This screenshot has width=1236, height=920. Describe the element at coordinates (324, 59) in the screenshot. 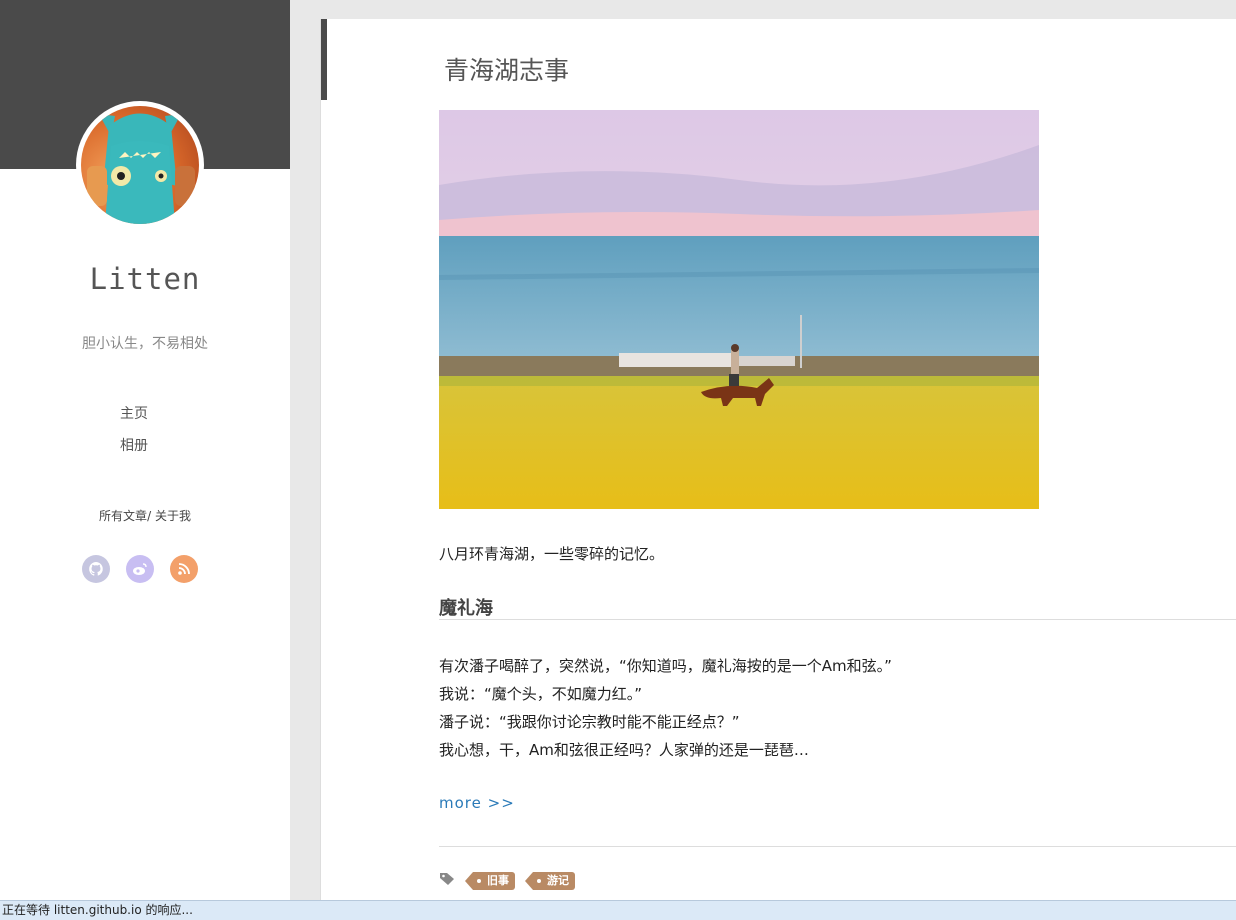

I see `title-accent-bar` at that location.